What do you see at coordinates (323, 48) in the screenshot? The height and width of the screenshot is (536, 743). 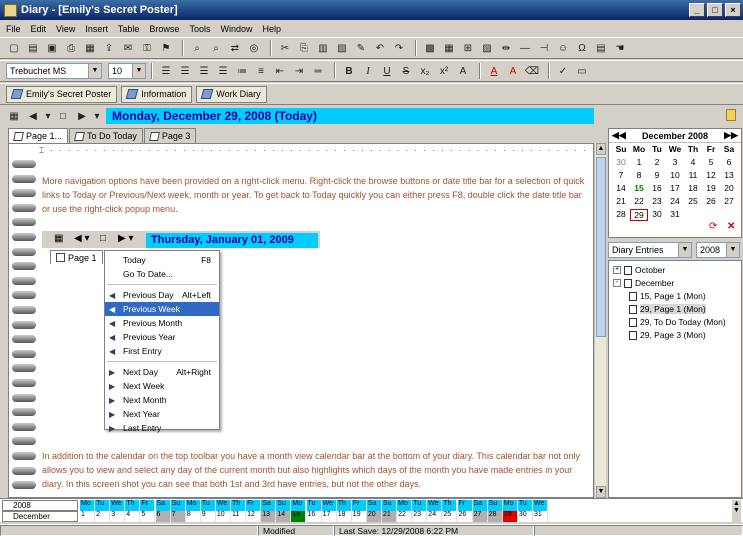 I see `paste-icon: ▥` at bounding box center [323, 48].